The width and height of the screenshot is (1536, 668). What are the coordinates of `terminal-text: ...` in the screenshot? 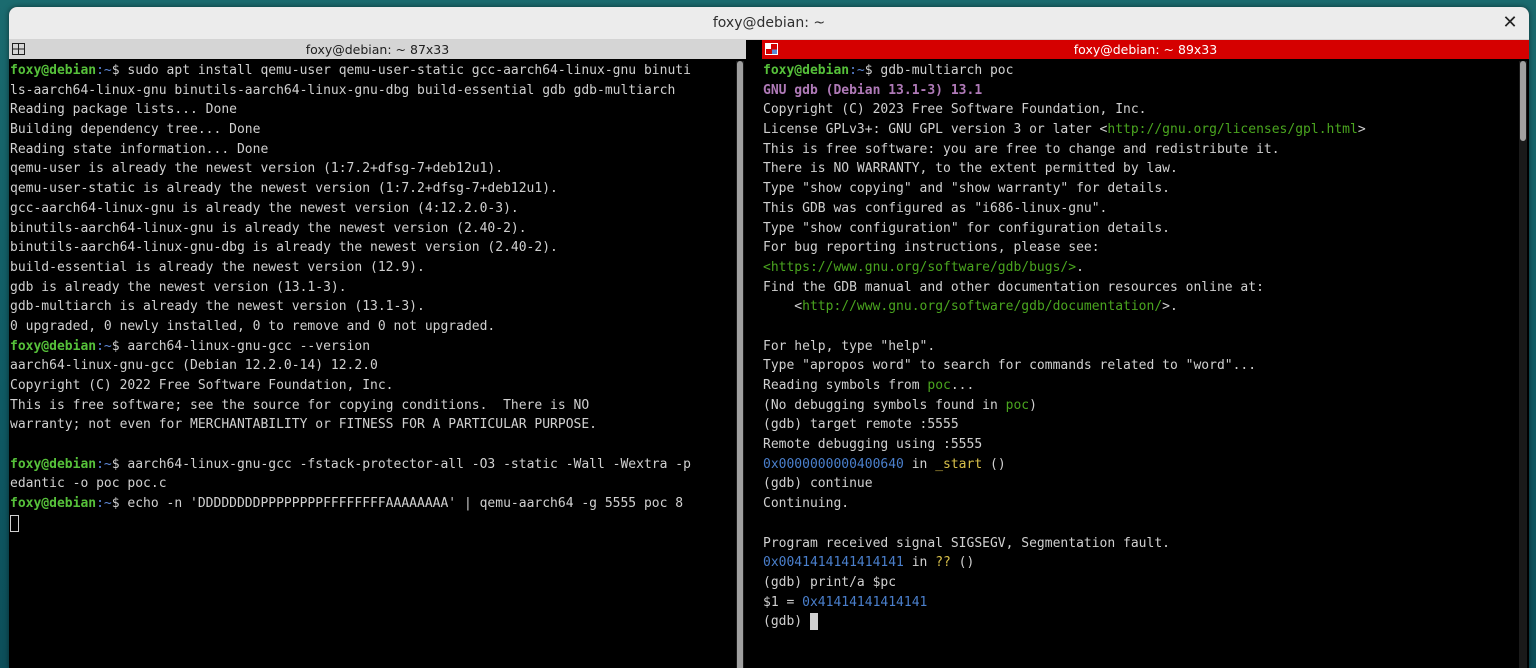 It's located at (962, 385).